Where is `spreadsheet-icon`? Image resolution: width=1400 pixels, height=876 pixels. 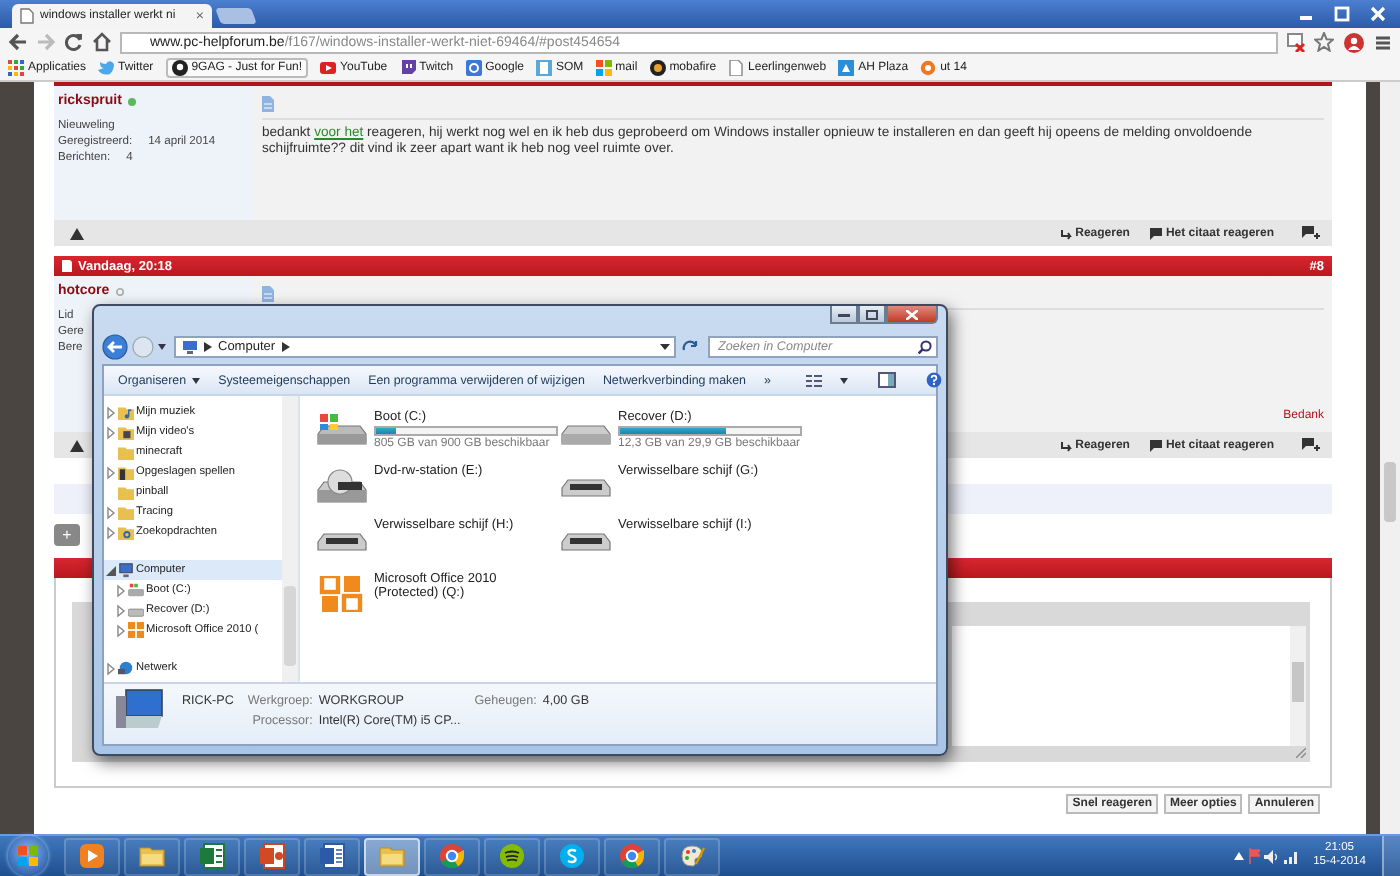 spreadsheet-icon is located at coordinates (212, 856).